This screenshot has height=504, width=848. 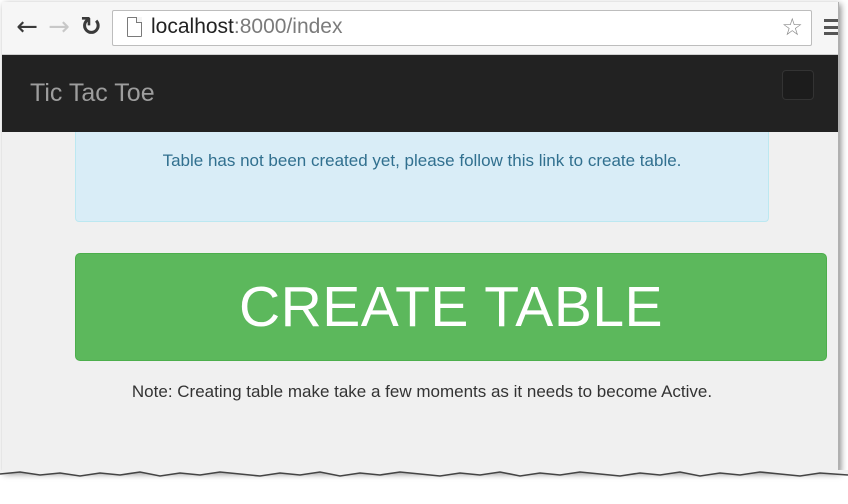 What do you see at coordinates (92, 93) in the screenshot?
I see `navbar-brand: Tic Tac Toe` at bounding box center [92, 93].